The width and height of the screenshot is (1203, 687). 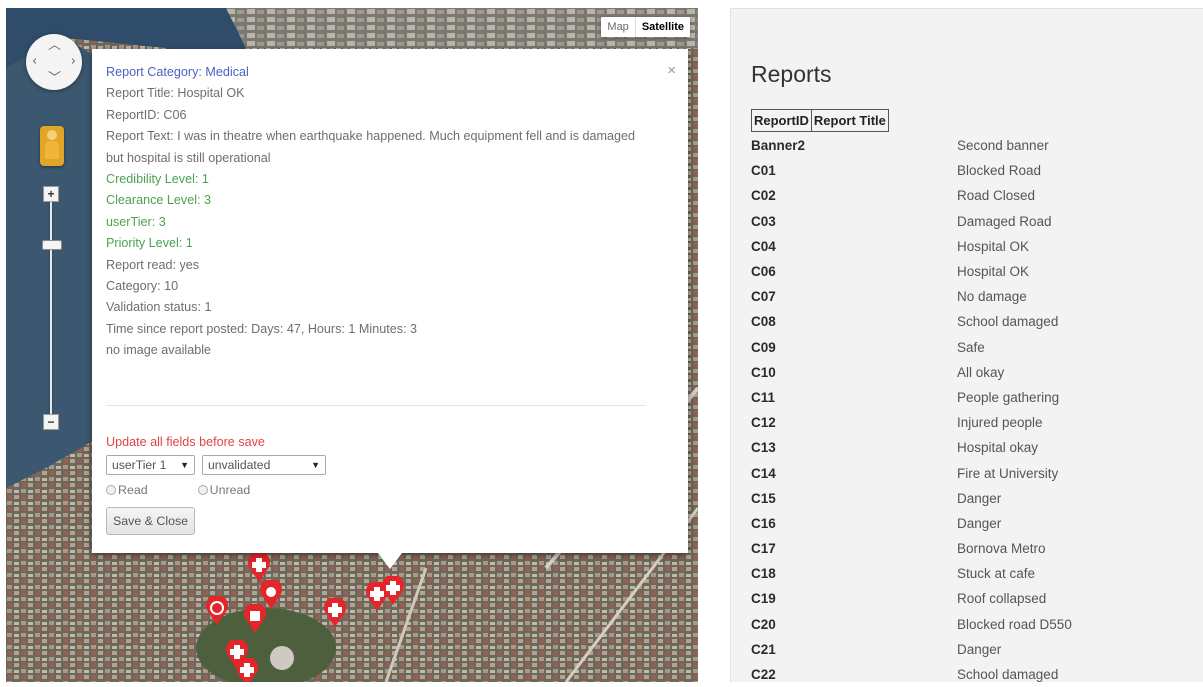 I want to click on table-row: C17 Bornova Metro, so click(x=971, y=548).